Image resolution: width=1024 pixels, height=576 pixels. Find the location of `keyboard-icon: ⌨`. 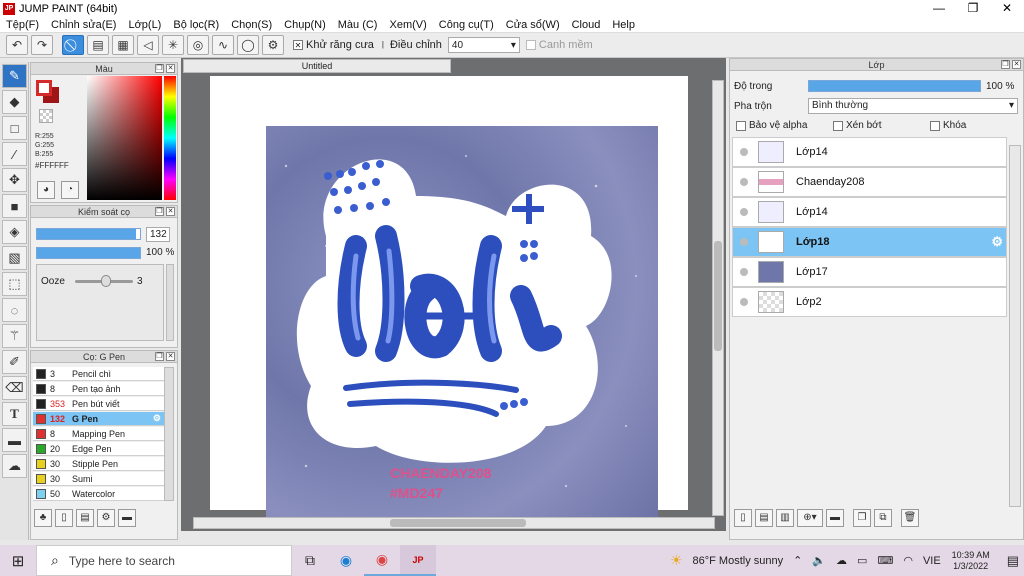

keyboard-icon: ⌨ is located at coordinates (885, 560).